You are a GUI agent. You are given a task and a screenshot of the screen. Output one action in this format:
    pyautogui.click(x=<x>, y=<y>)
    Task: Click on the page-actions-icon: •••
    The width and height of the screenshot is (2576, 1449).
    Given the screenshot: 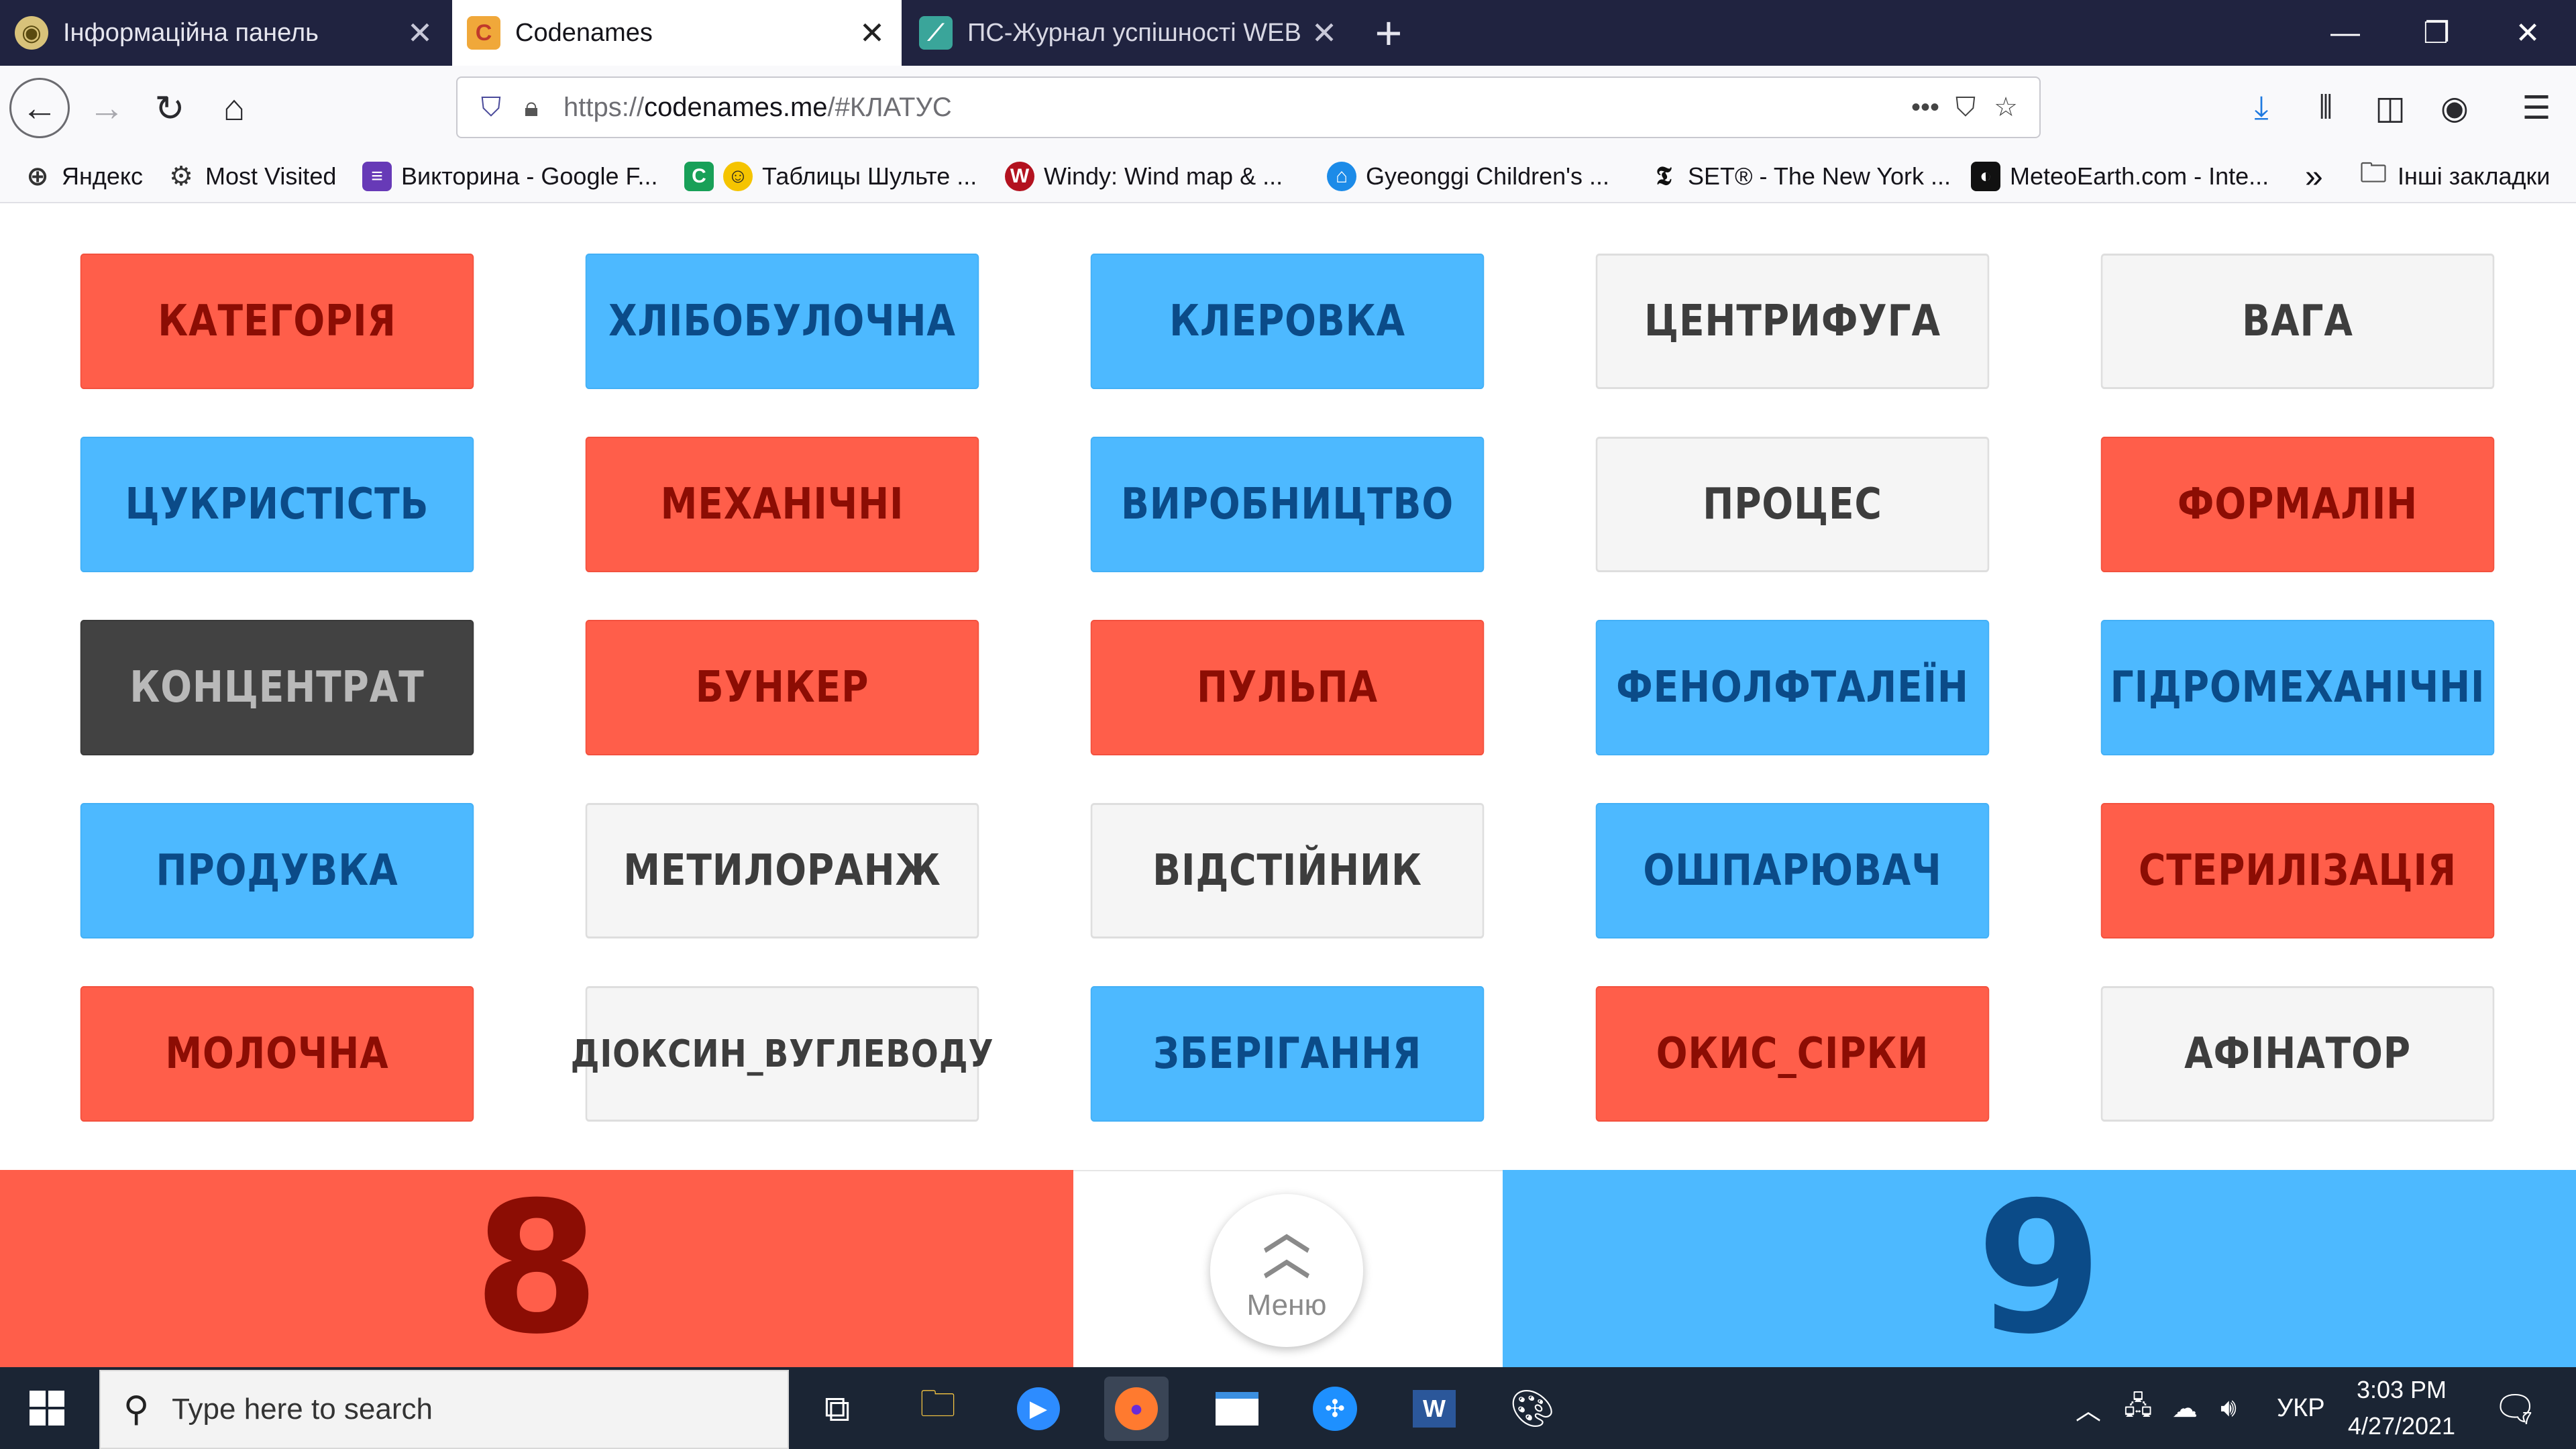 What is the action you would take?
    pyautogui.click(x=1925, y=107)
    